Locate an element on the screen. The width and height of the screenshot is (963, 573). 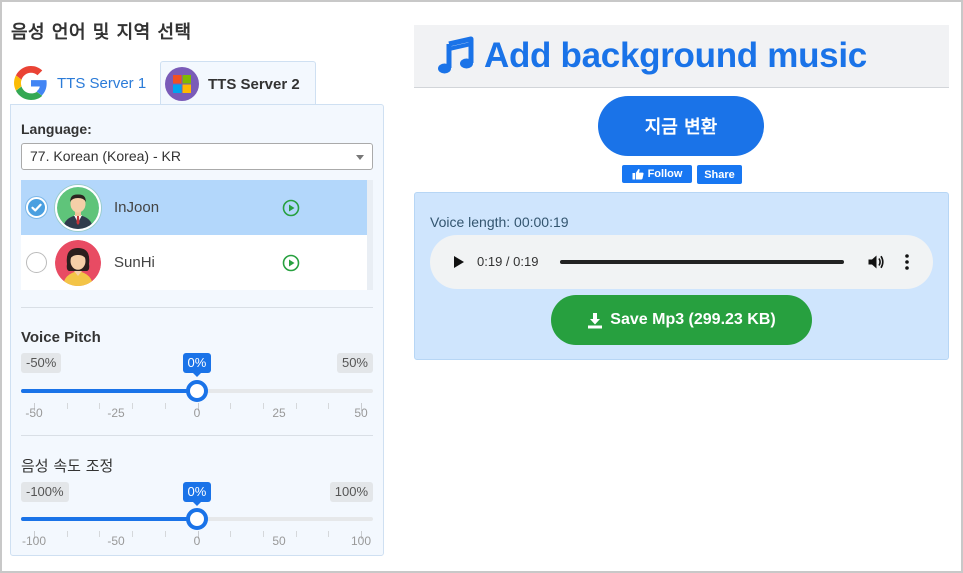
voice-name: InJoon is located at coordinates (137, 207).